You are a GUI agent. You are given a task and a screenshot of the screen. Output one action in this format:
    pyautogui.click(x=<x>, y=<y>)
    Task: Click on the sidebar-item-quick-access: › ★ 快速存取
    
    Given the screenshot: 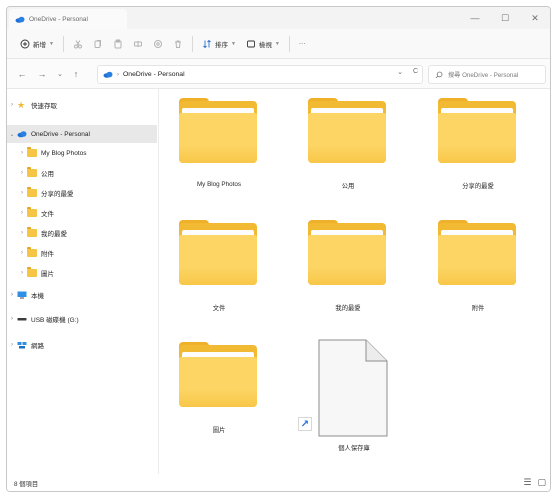 What is the action you would take?
    pyautogui.click(x=82, y=105)
    